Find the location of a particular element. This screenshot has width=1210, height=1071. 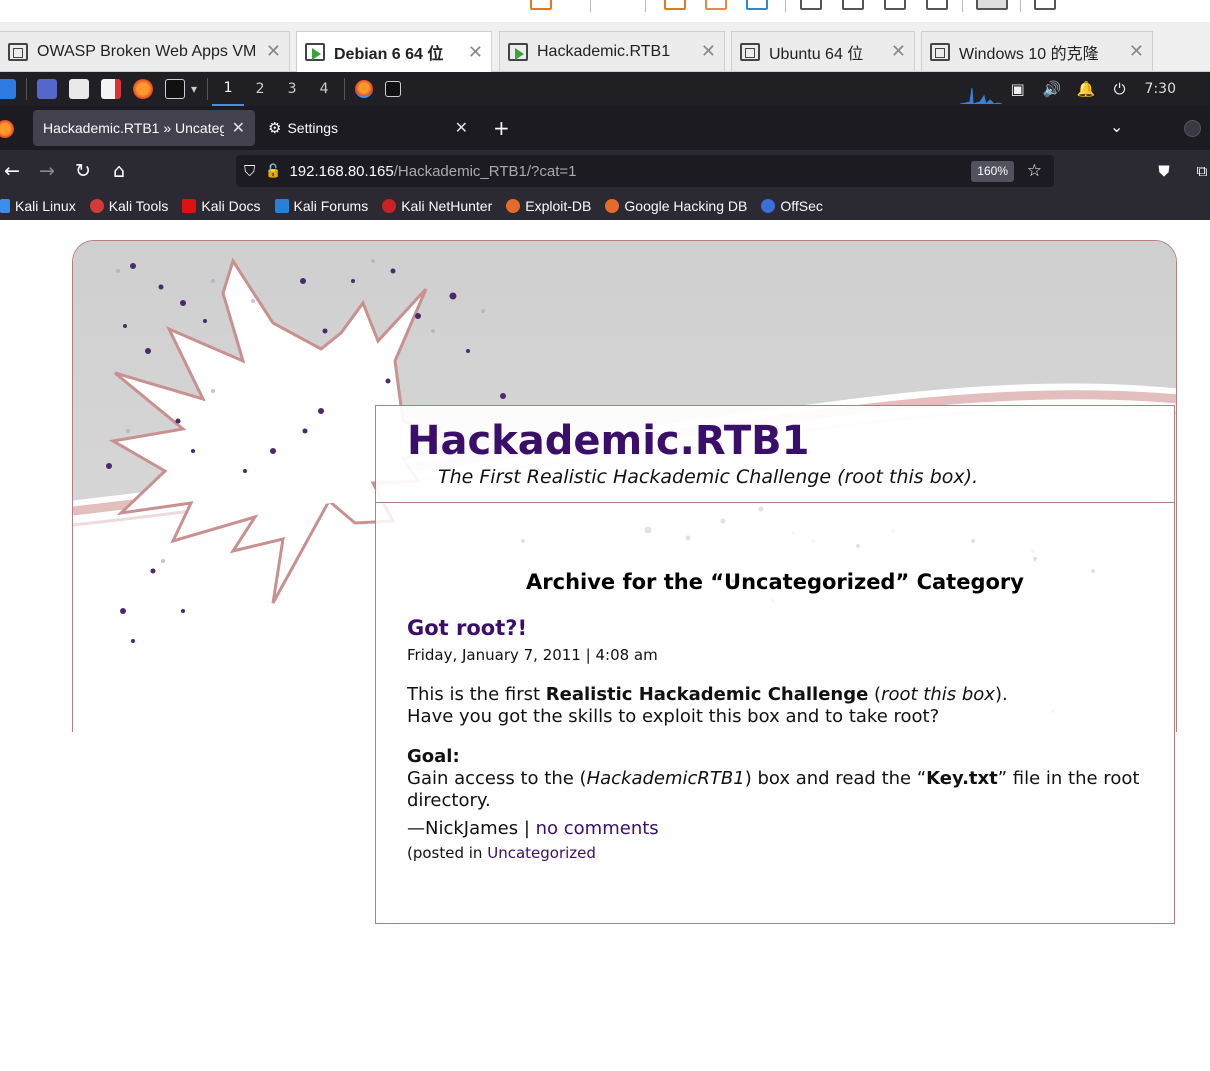

list-all-tabs-icon: ⌄ is located at coordinates (1116, 126).